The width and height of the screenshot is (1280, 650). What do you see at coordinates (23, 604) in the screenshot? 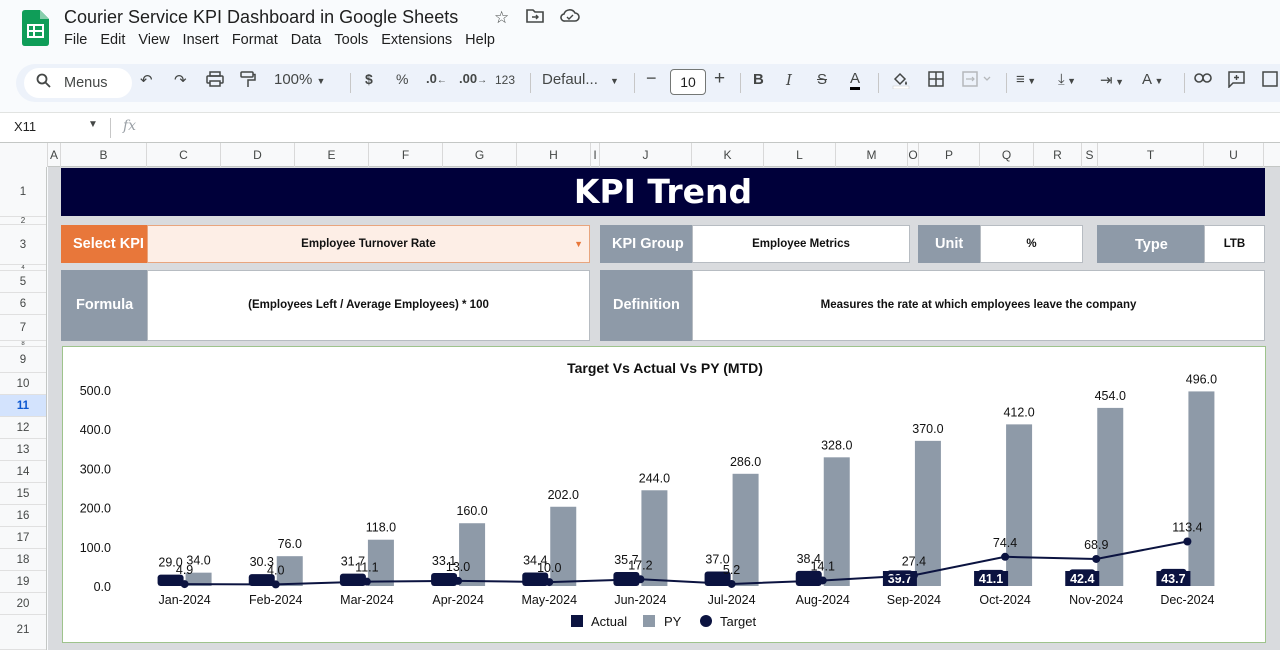
I see `row-header-20: 20` at bounding box center [23, 604].